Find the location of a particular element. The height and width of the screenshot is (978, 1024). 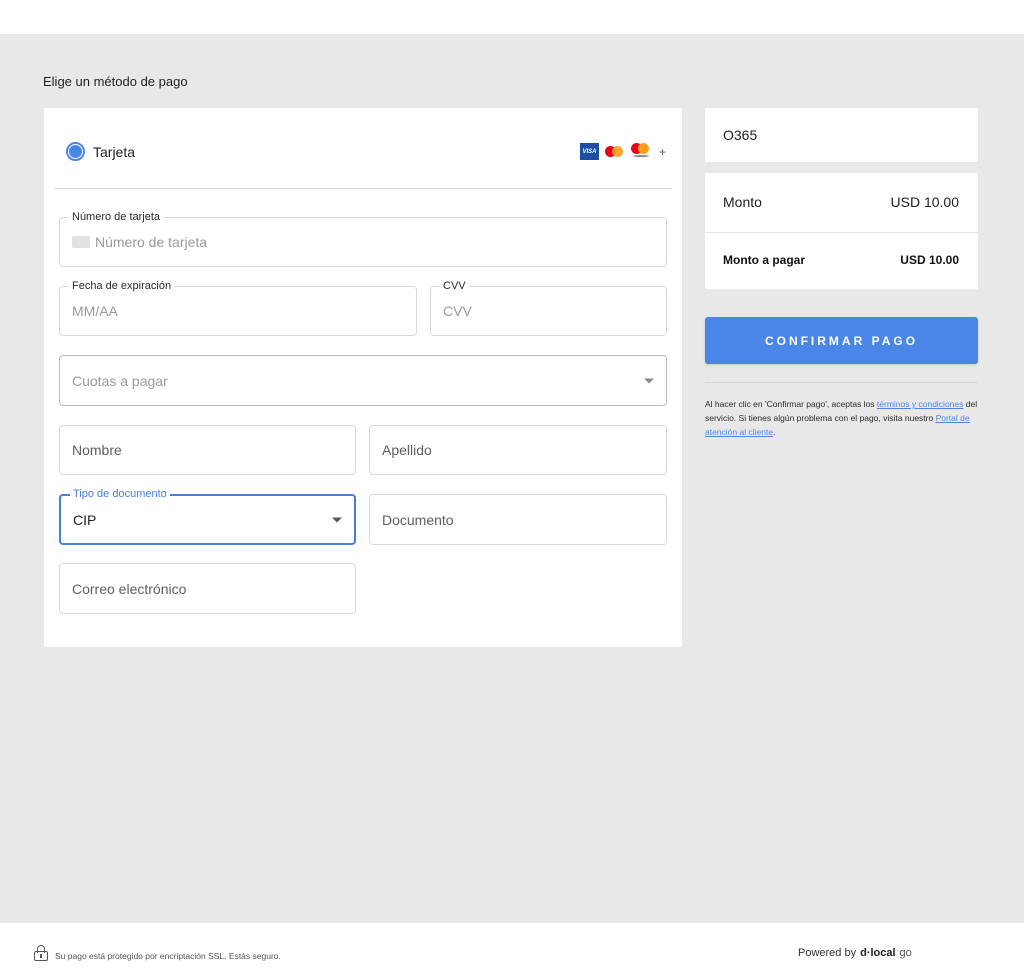

more-brands-indicator: + is located at coordinates (662, 151).